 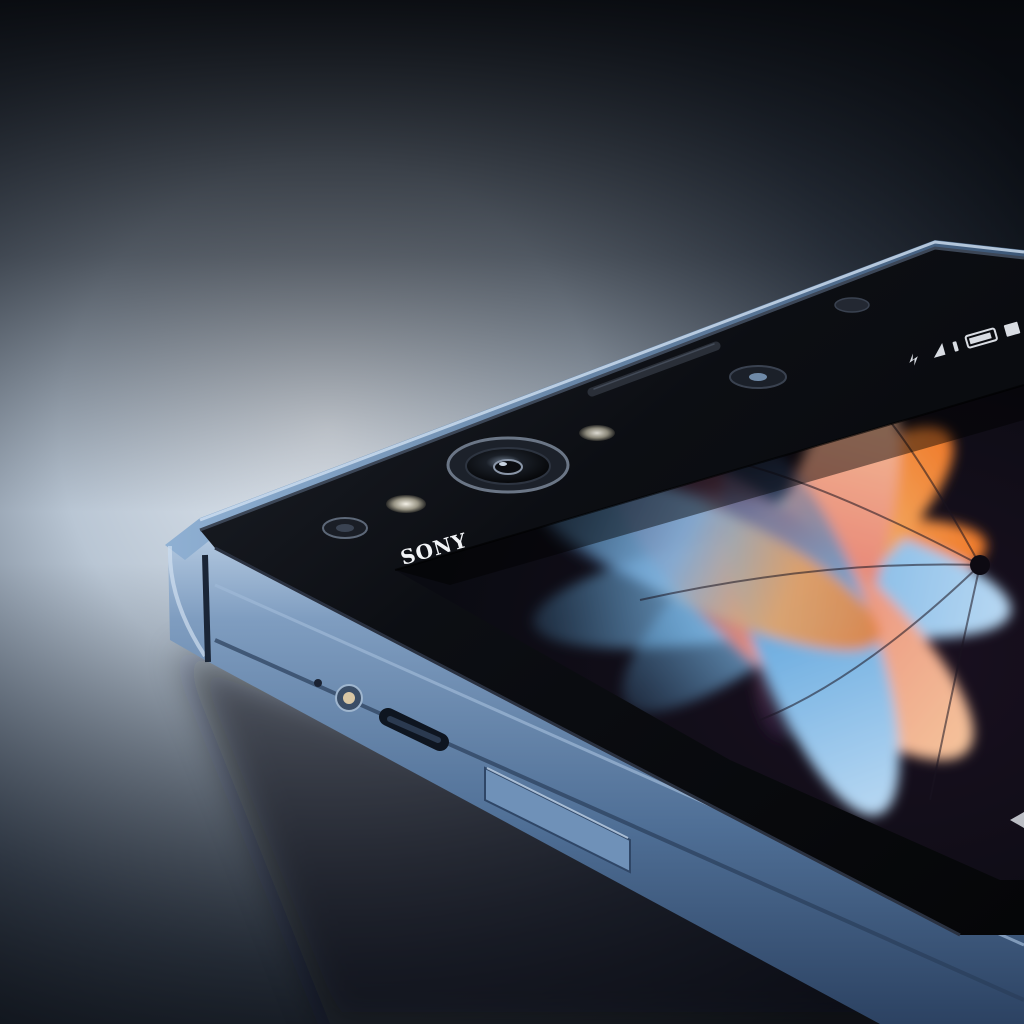 What do you see at coordinates (406, 504) in the screenshot?
I see `flash-led-icon` at bounding box center [406, 504].